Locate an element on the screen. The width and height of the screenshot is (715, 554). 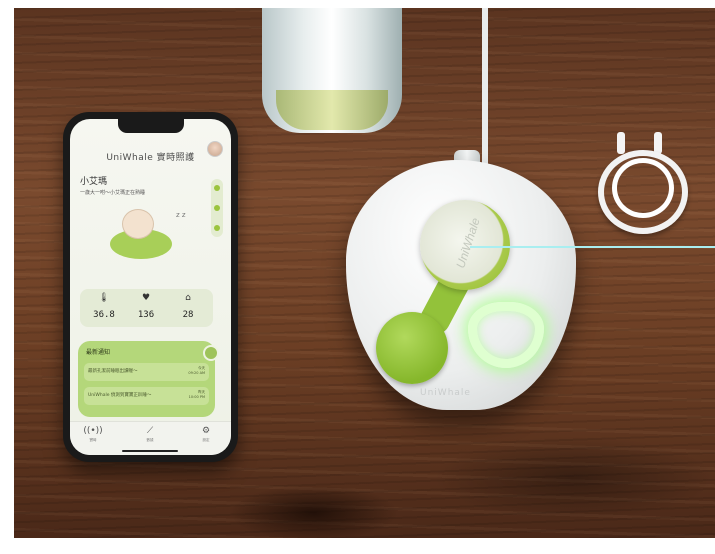
base-brand-text: UniWhale is located at coordinates (445, 393).